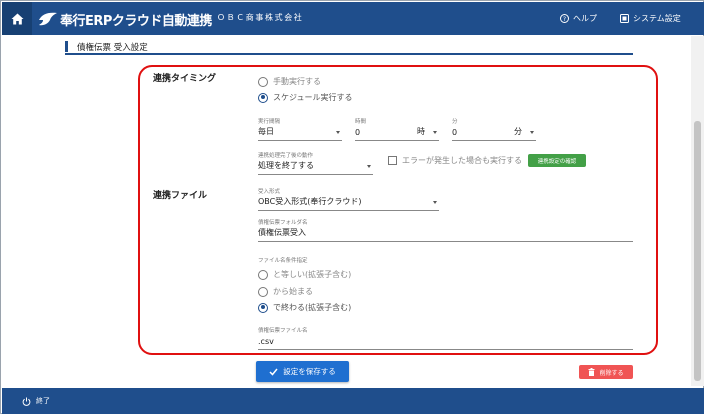 This screenshot has width=704, height=414. I want to click on company-name: ＯＢＣ商事株式会社, so click(260, 17).